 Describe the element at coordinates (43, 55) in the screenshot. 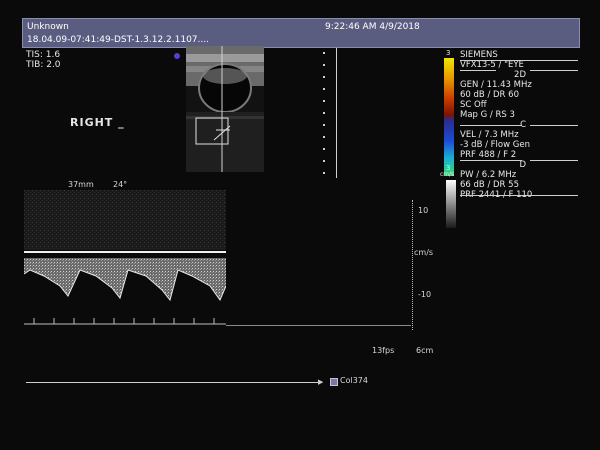

I see `tis-value: TIS: 1.6` at that location.